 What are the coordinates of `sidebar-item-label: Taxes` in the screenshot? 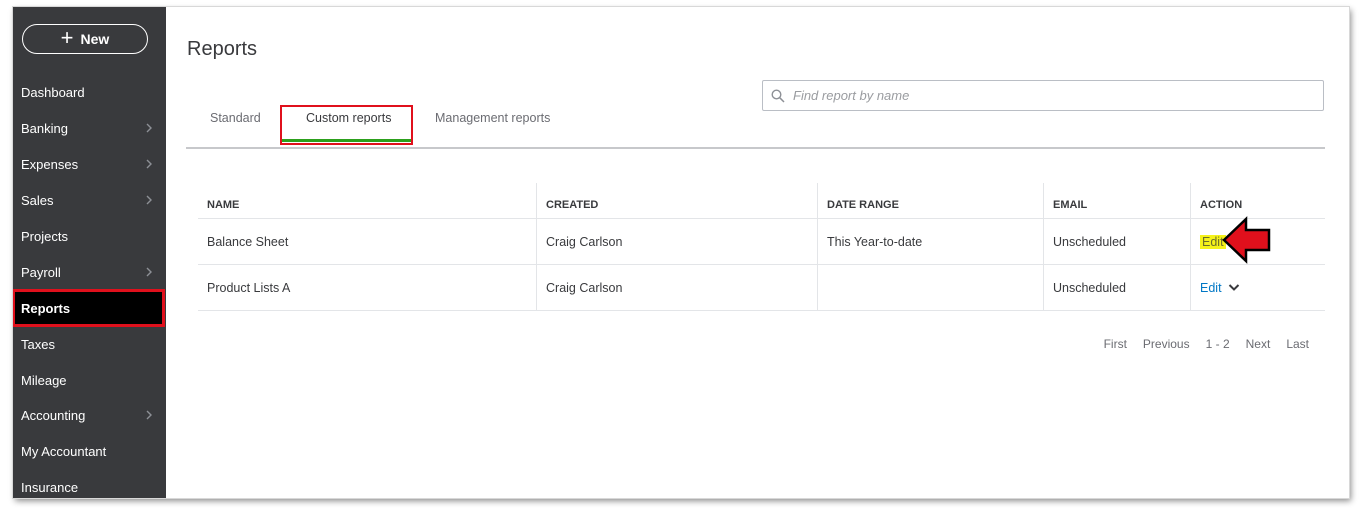 It's located at (38, 344).